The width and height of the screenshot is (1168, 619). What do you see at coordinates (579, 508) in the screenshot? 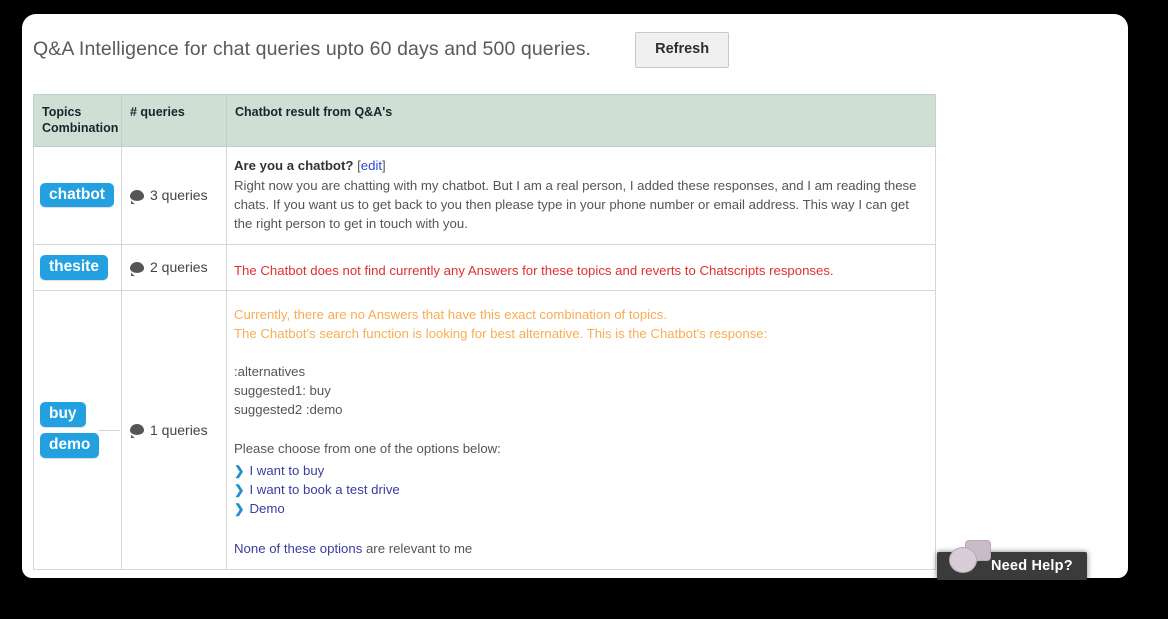
I see `list-item: ❯ Demo` at bounding box center [579, 508].